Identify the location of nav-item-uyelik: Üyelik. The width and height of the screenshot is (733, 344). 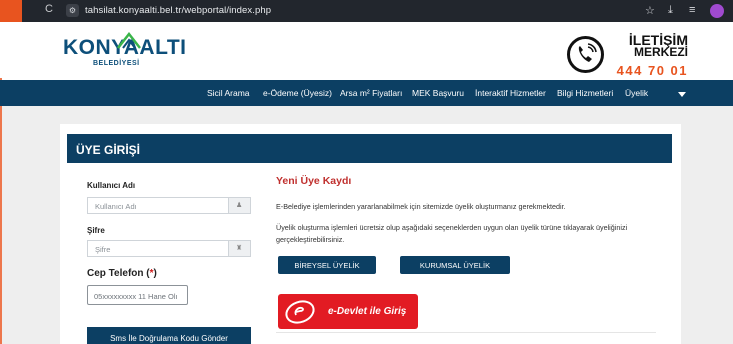
(636, 93).